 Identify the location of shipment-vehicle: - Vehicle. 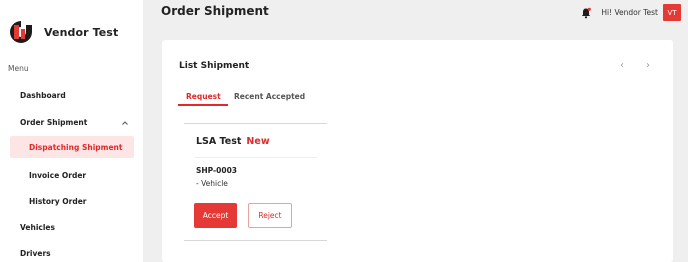
(212, 183).